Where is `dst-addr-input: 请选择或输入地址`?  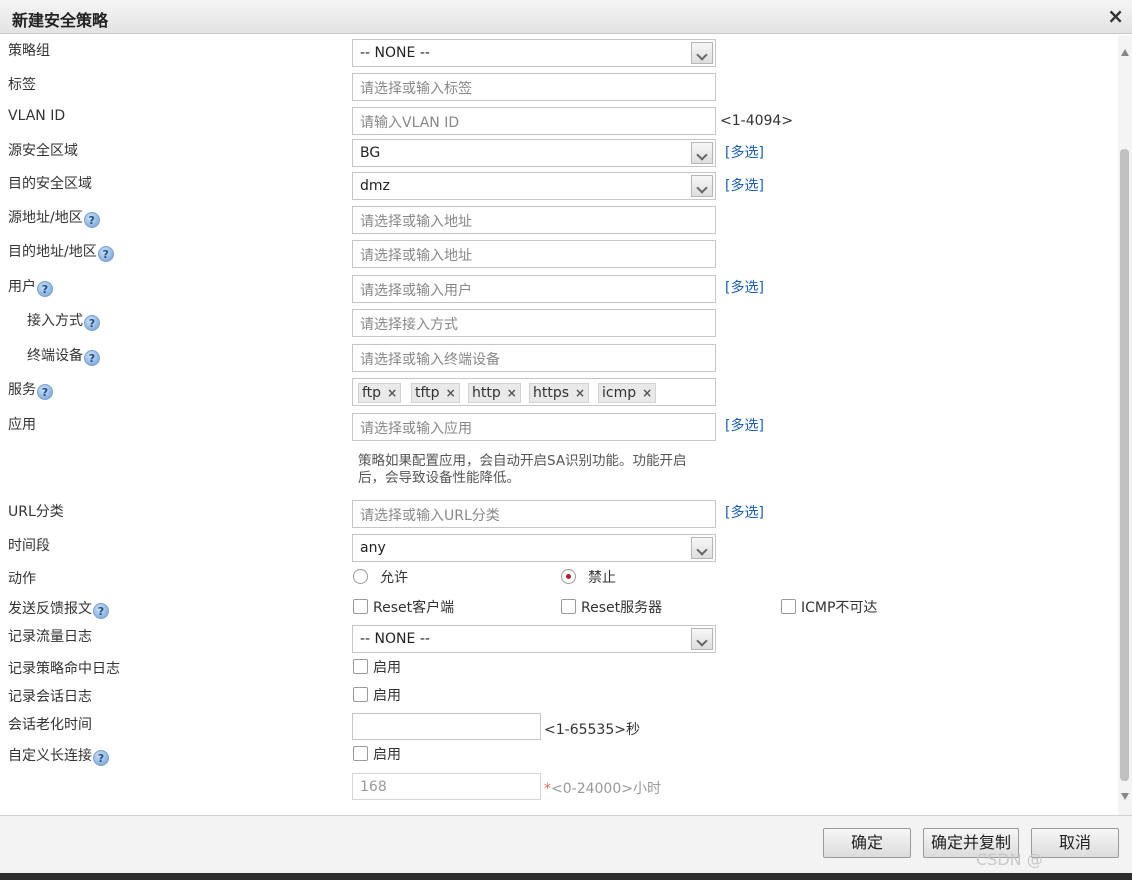
dst-addr-input: 请选择或输入地址 is located at coordinates (534, 254).